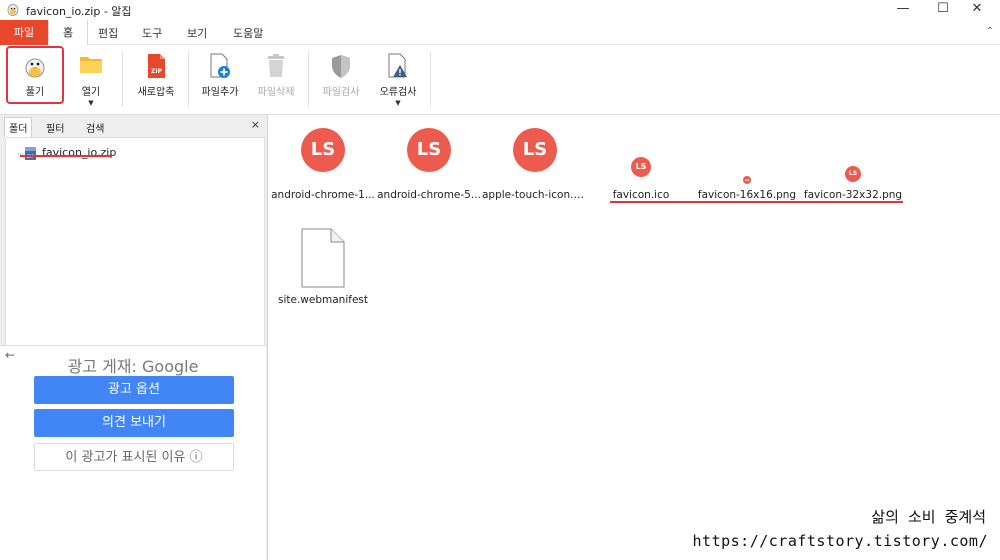 The image size is (1000, 560). Describe the element at coordinates (79, 152) in the screenshot. I see `tree-item-label: favicon_io.zip` at that location.